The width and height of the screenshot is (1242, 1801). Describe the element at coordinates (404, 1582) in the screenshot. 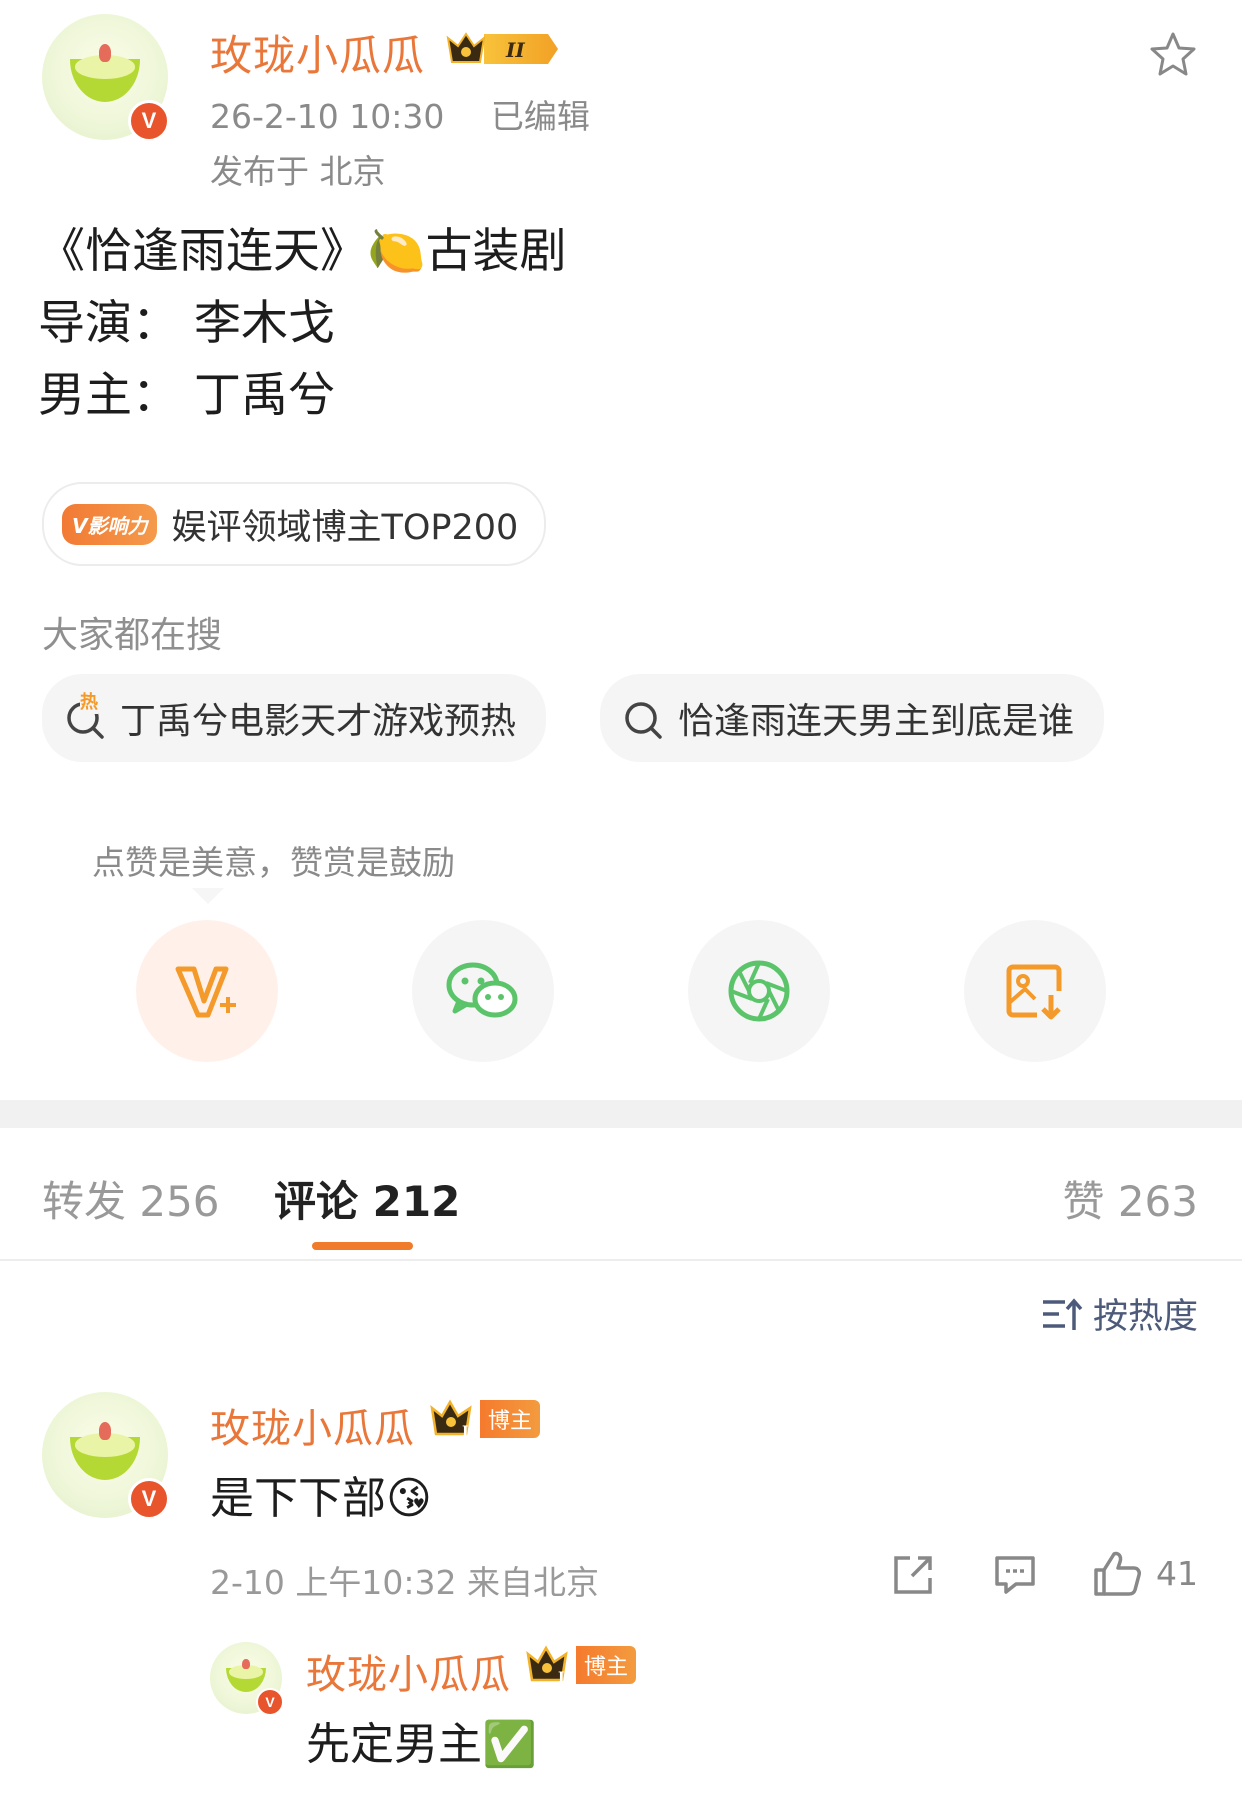

I see `comment-meta: 2-10 上午10:32 来自北京` at that location.